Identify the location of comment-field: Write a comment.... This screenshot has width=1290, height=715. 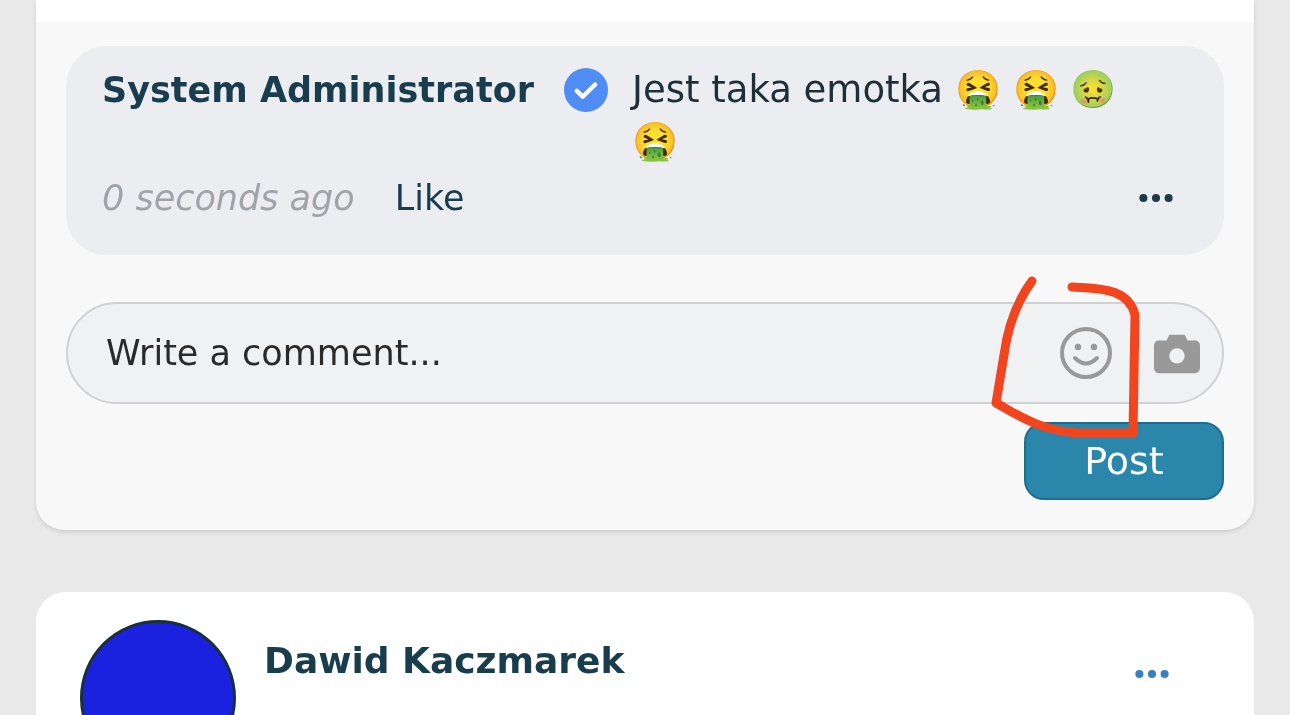
(645, 353).